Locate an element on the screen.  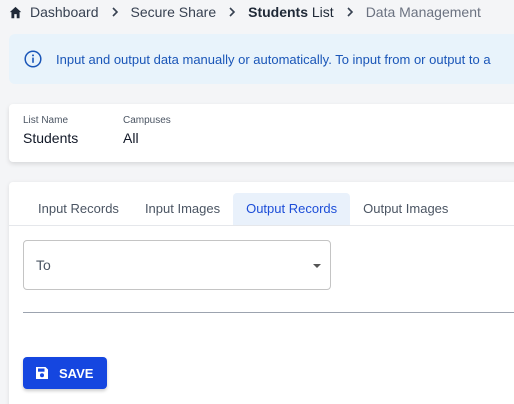
breadcrumb-students-list-rest: List is located at coordinates (321, 12).